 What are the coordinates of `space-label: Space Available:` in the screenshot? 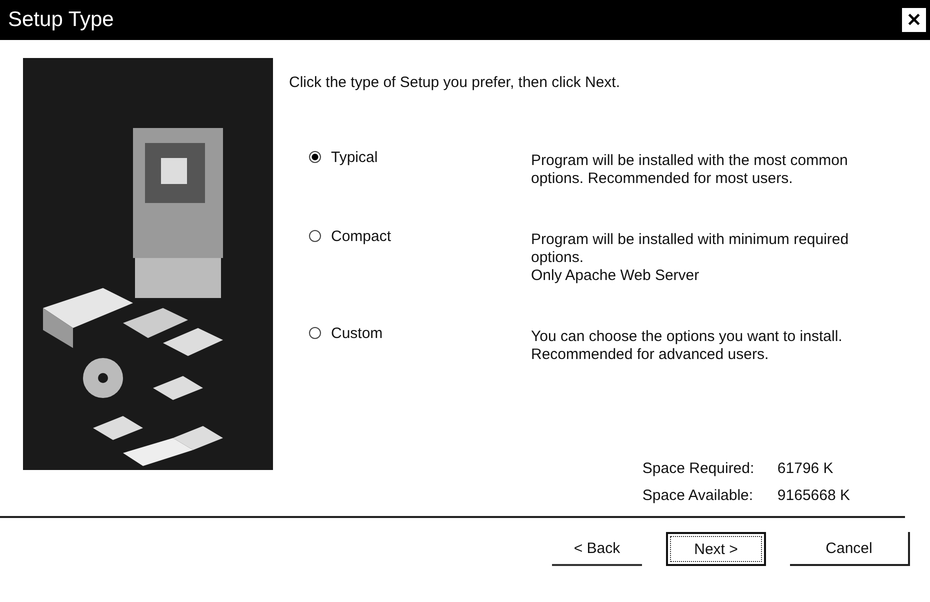 It's located at (698, 495).